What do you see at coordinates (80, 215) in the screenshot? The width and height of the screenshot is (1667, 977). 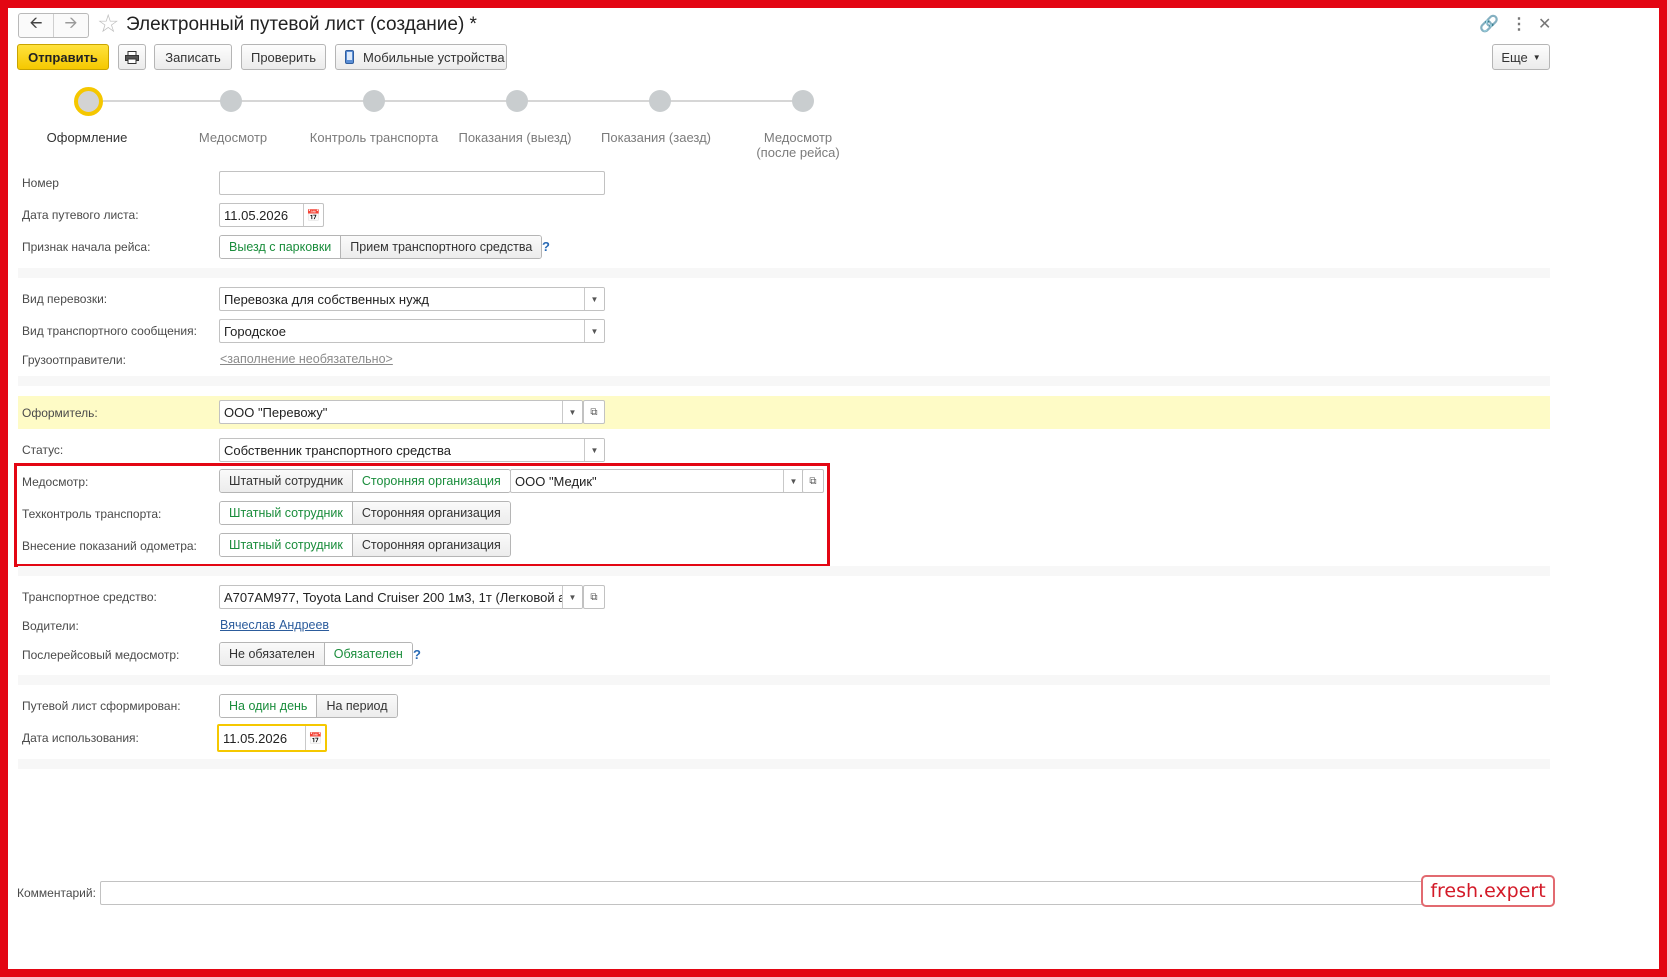 I see `date-label: Дата путевого листа:` at bounding box center [80, 215].